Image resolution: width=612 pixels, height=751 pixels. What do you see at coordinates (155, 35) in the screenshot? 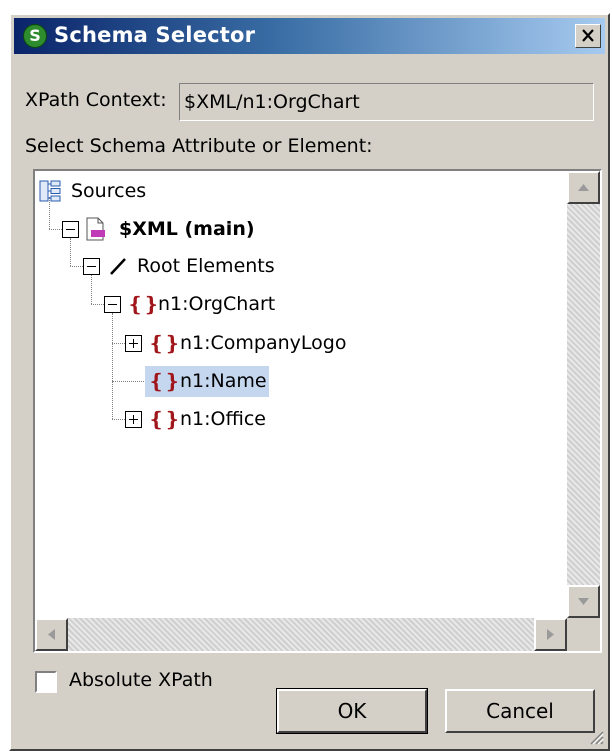
I see `dialog-title: Schema Selector` at bounding box center [155, 35].